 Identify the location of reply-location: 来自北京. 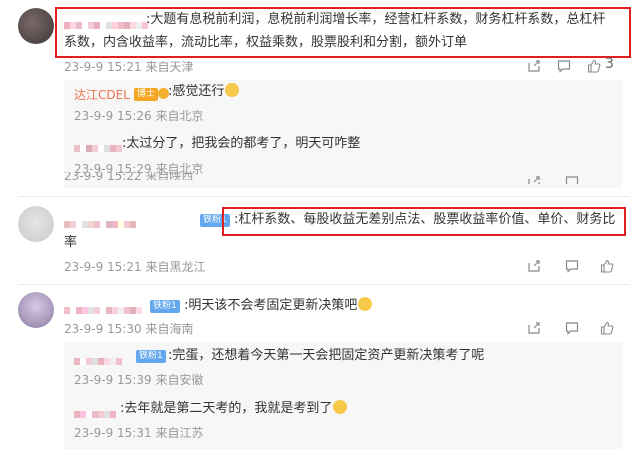
(179, 116).